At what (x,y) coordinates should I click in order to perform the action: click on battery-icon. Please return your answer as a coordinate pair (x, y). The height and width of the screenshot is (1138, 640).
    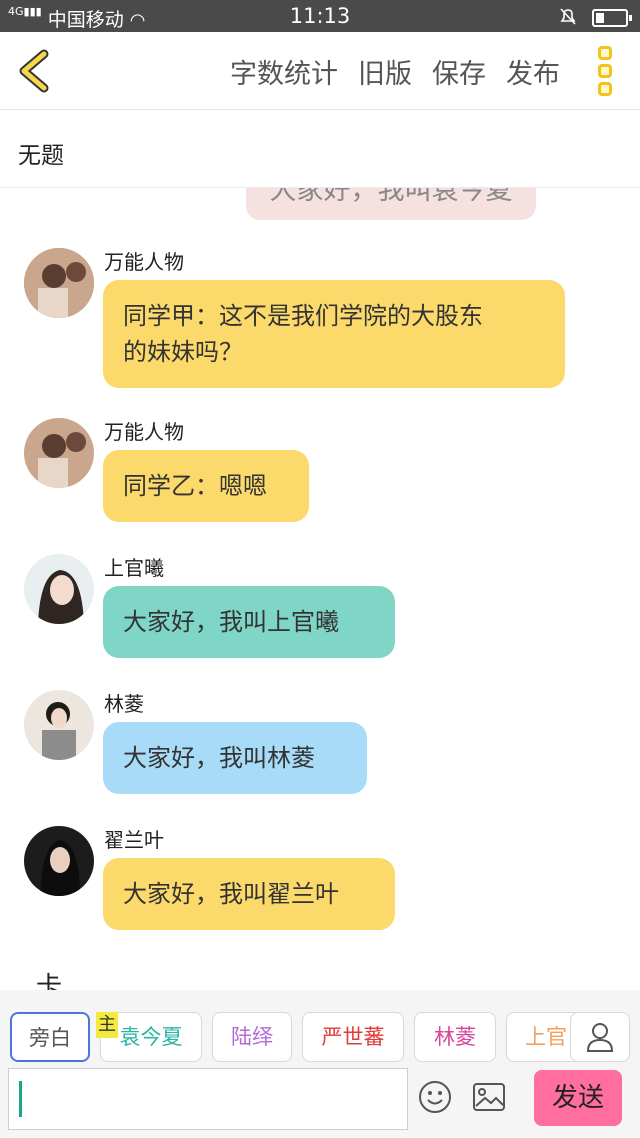
    Looking at the image, I should click on (612, 18).